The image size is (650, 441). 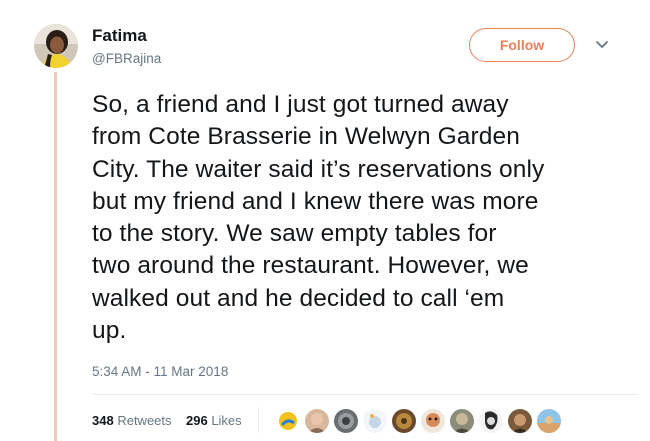 What do you see at coordinates (119, 36) in the screenshot?
I see `author-name: Fatima` at bounding box center [119, 36].